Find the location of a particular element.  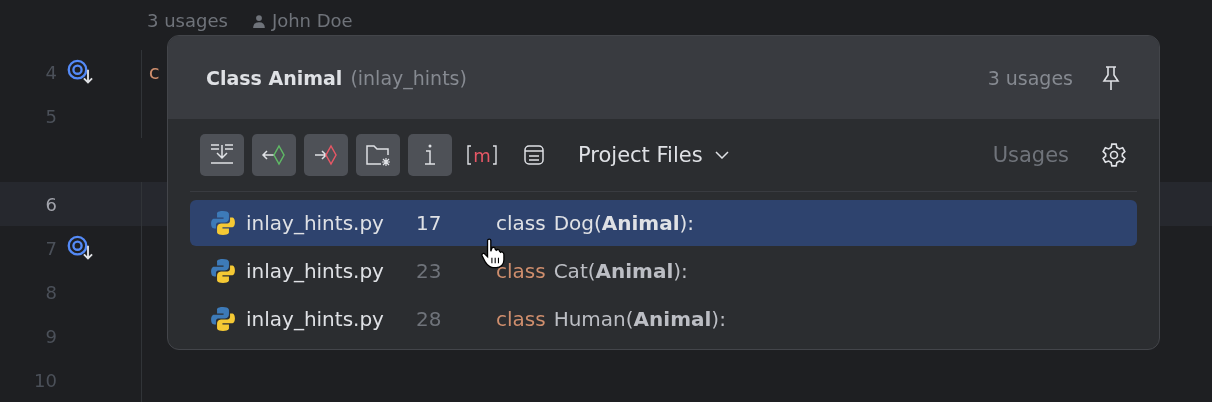

usage-row: inlay_hints.py 28 class Human(Animal): is located at coordinates (663, 319).